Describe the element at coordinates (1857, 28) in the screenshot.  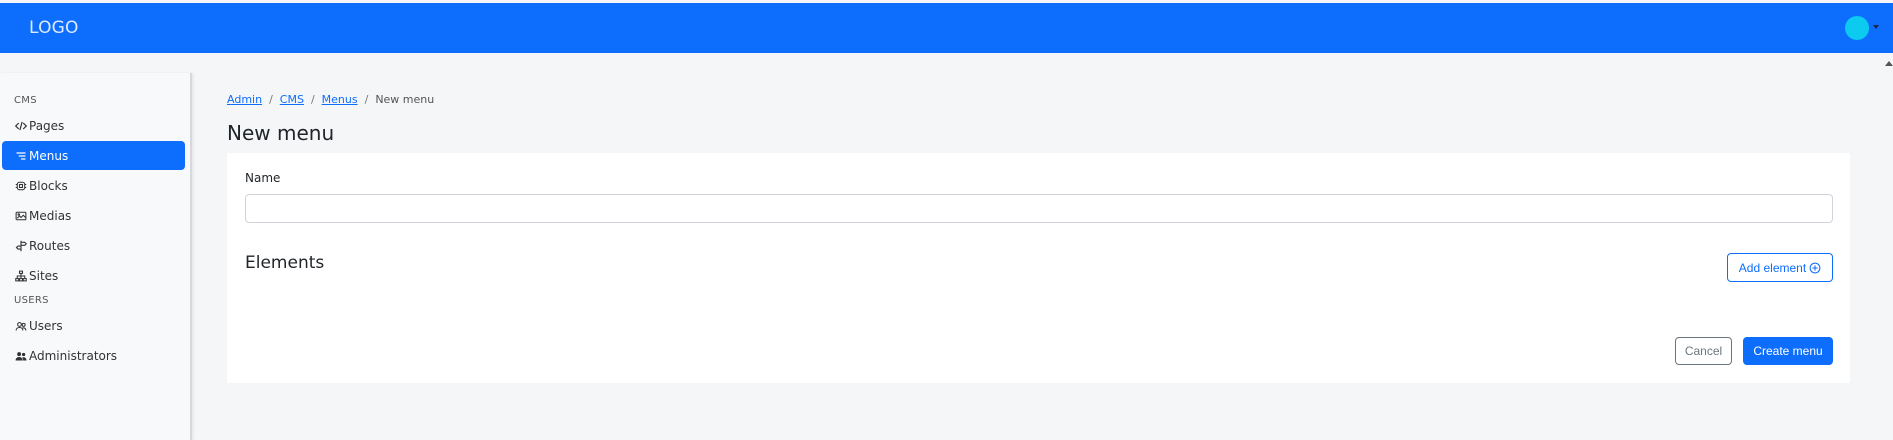
I see `user-avatar` at that location.